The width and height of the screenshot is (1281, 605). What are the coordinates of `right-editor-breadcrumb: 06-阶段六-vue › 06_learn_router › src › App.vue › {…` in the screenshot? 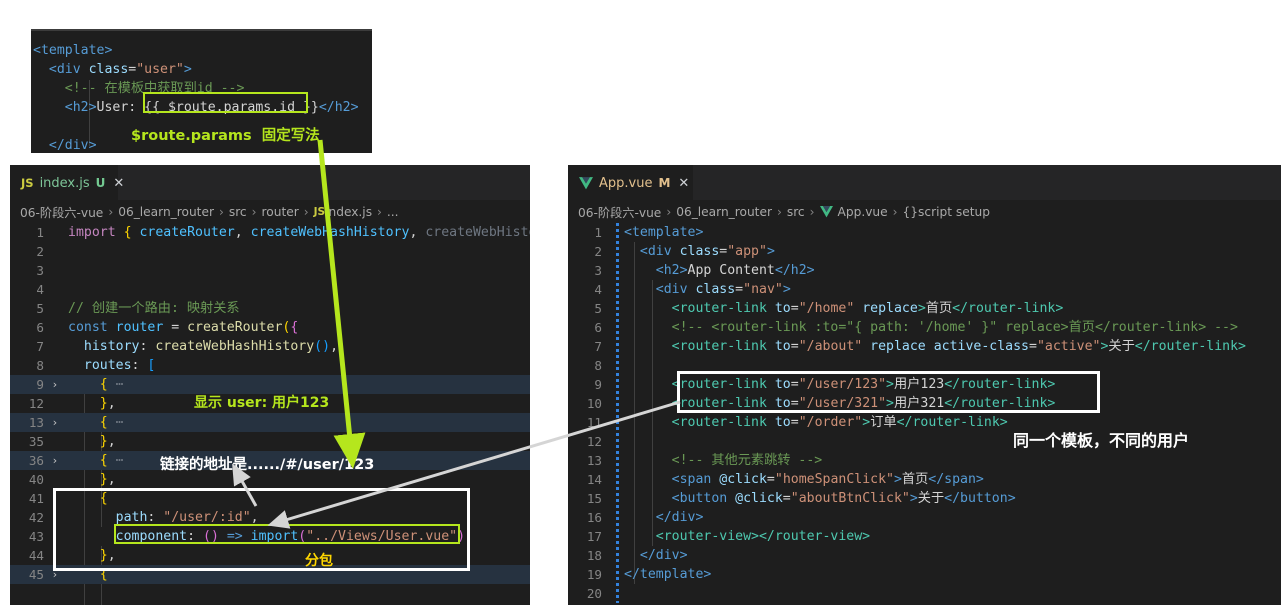 It's located at (924, 211).